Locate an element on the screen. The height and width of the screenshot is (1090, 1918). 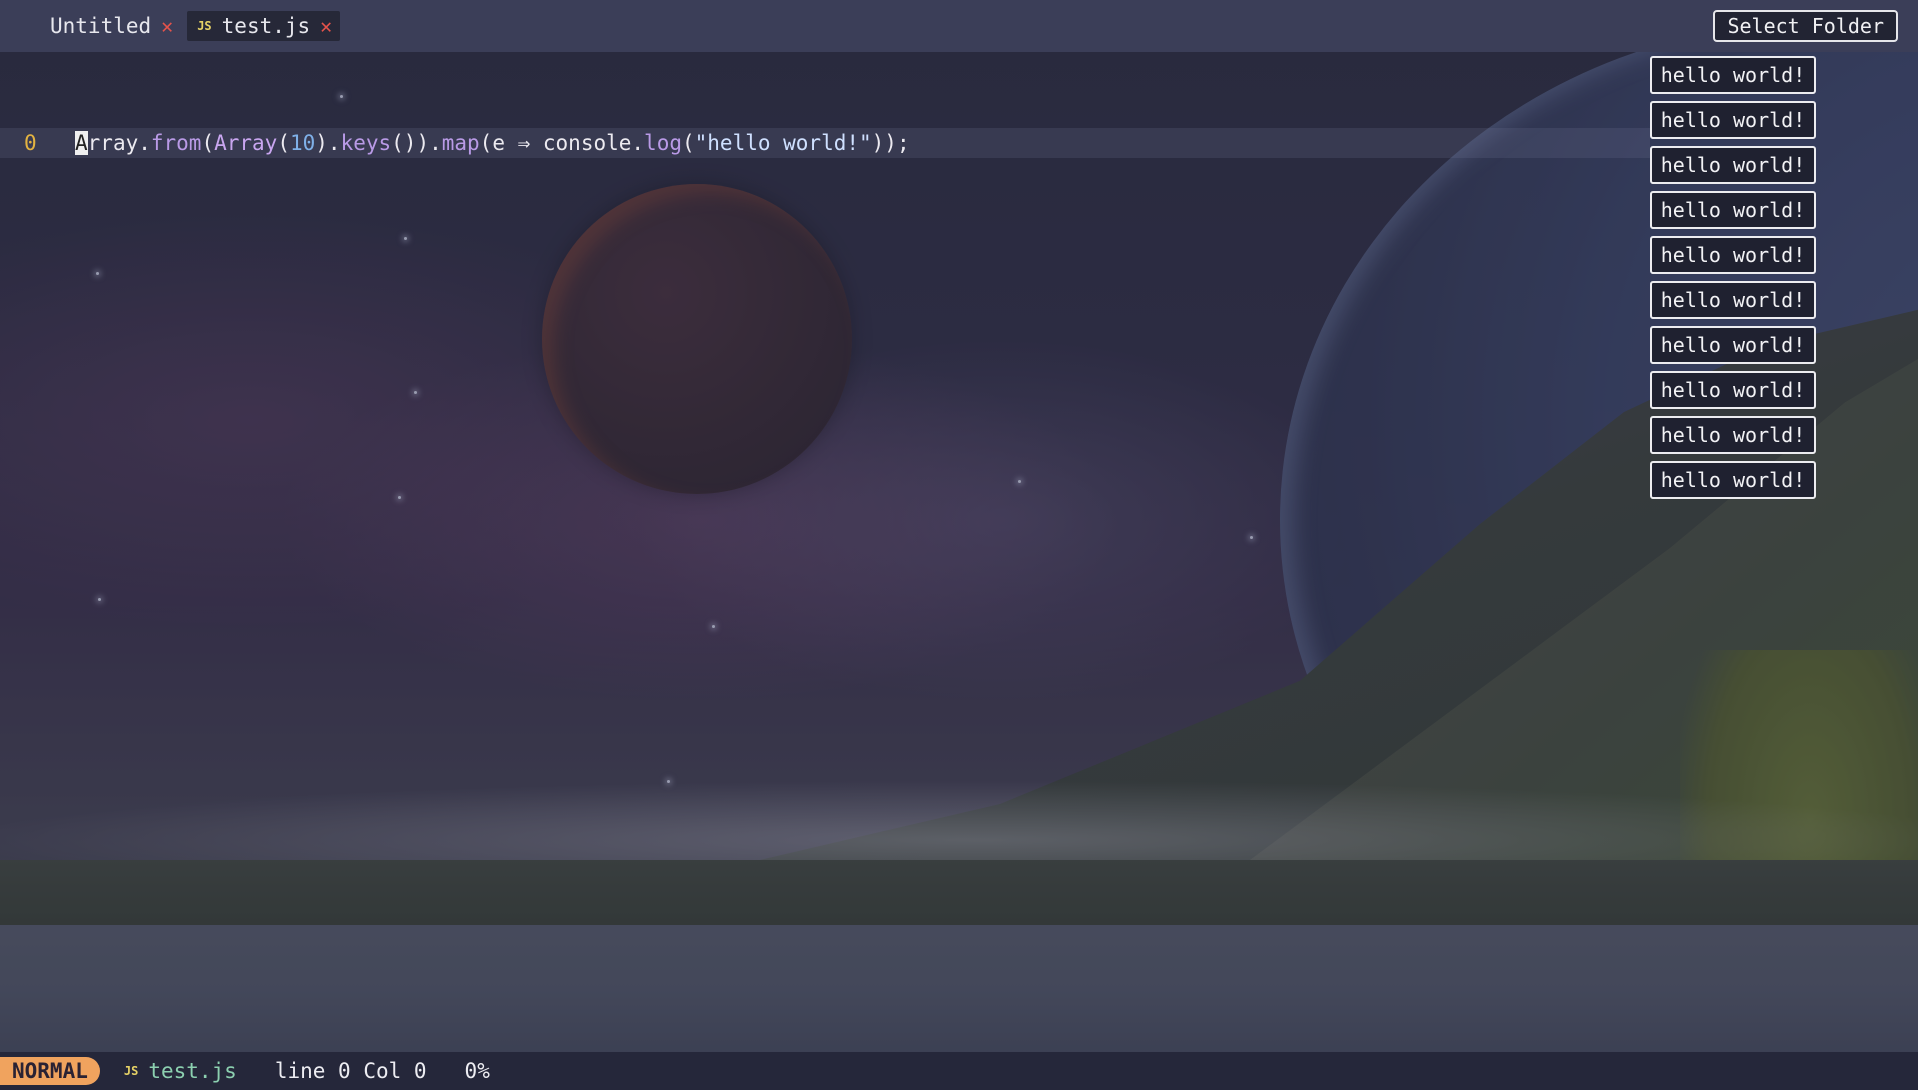
code-token: log is located at coordinates (663, 143).